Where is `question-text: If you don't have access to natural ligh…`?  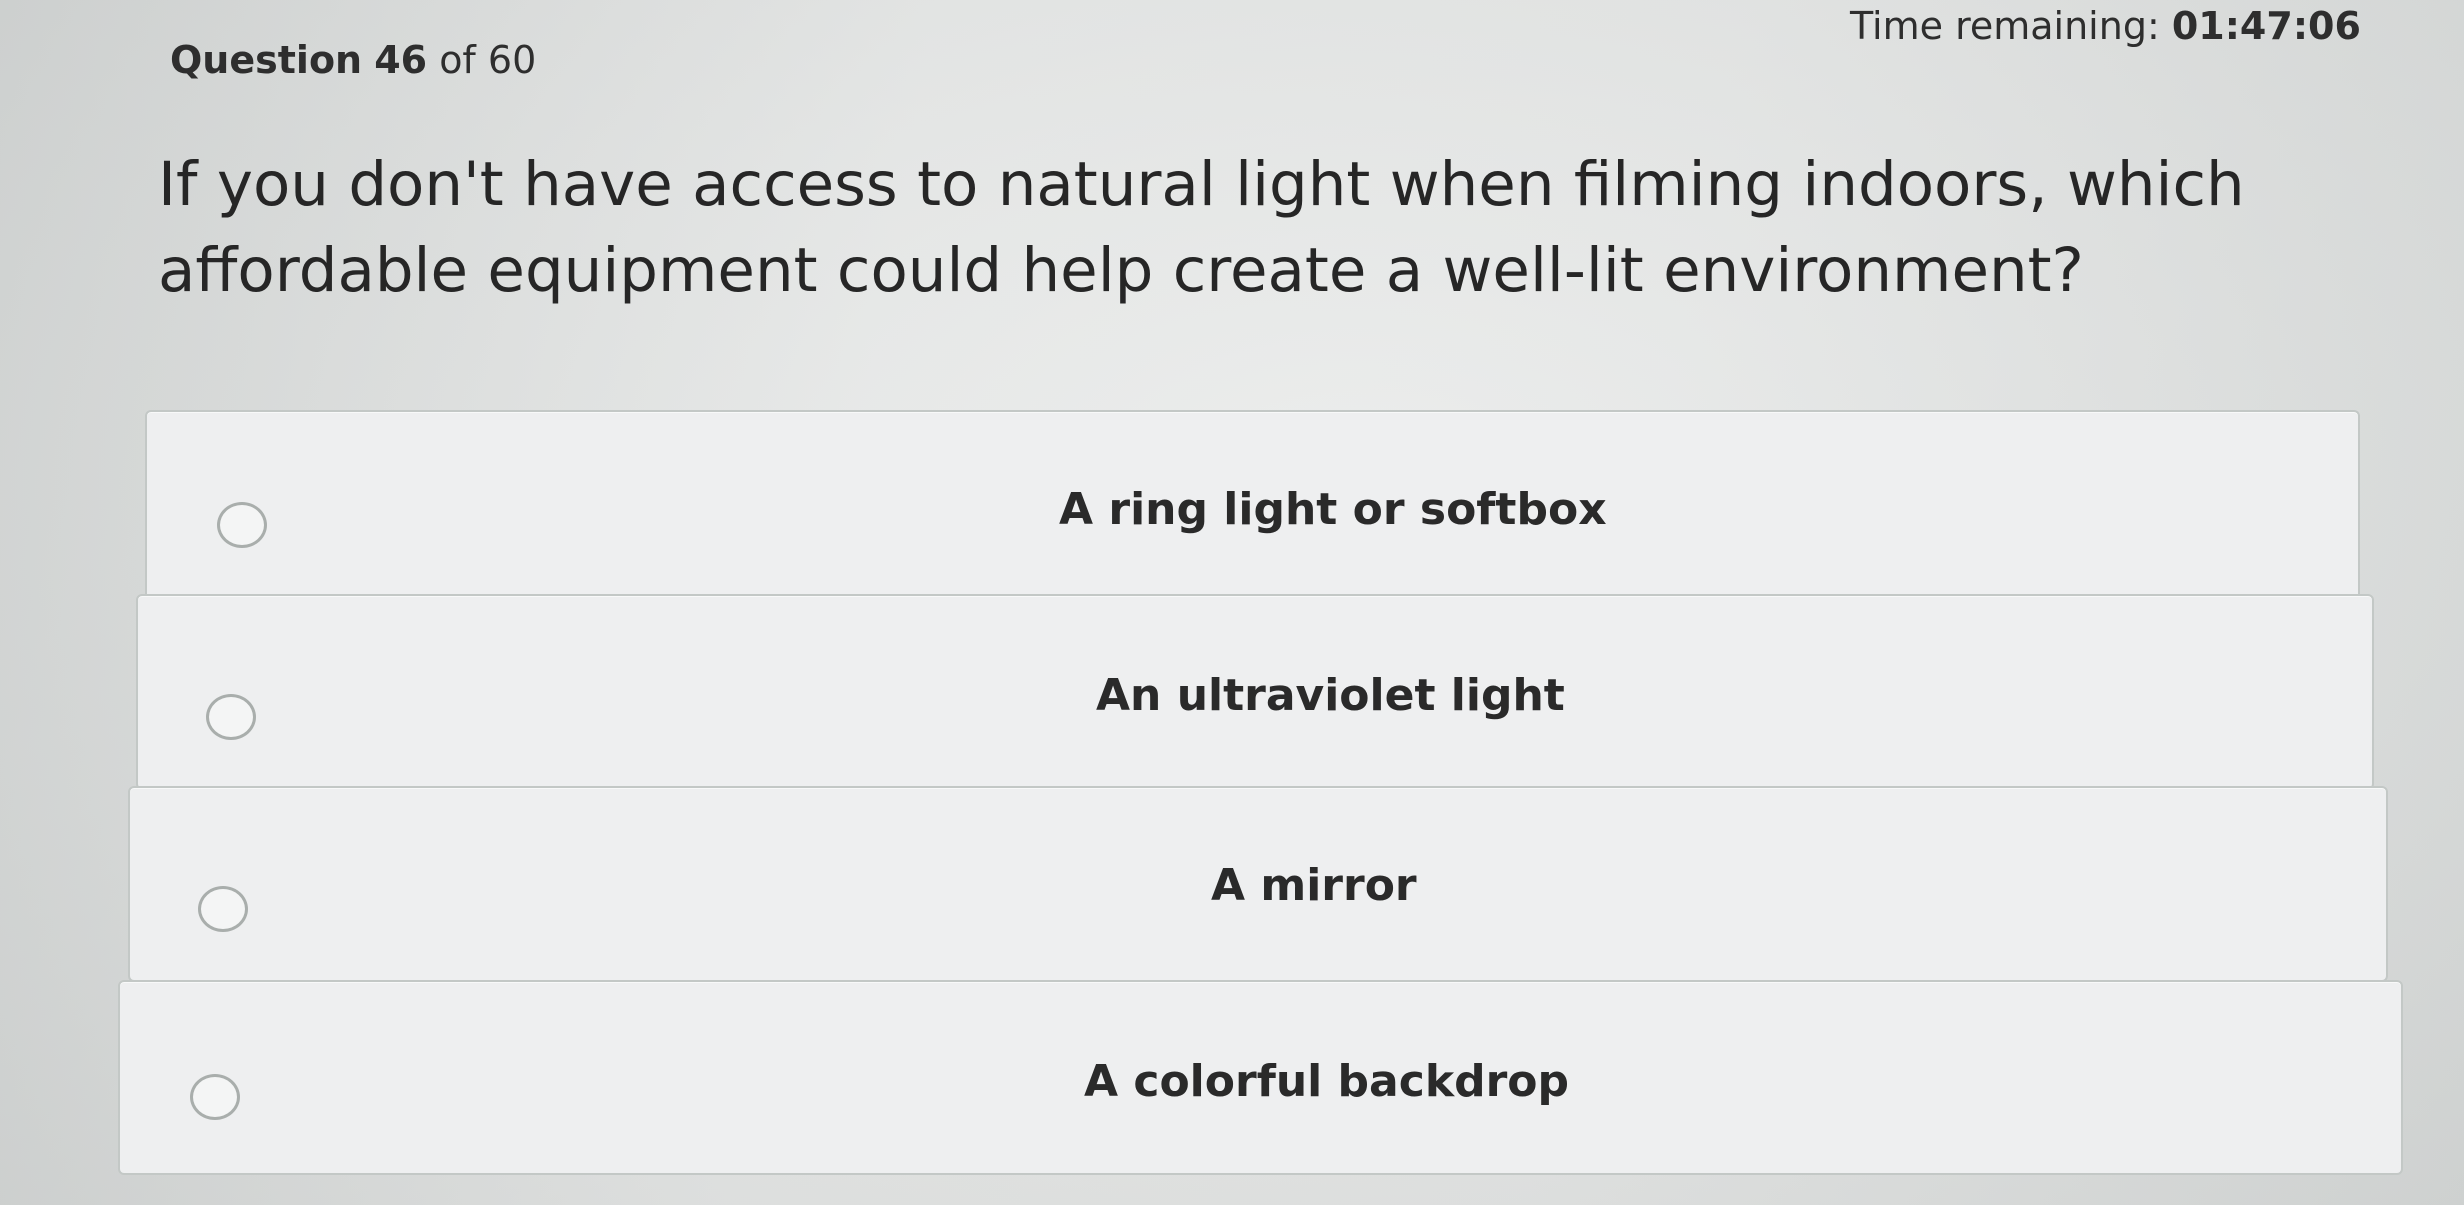
question-text: If you don't have access to natural ligh… is located at coordinates (1201, 227).